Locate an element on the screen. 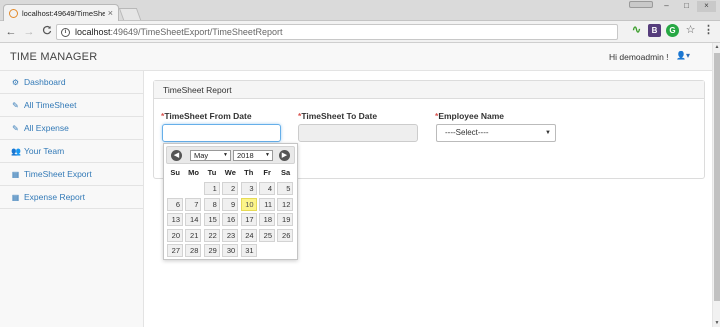 This screenshot has width=720, height=327. sidebar-item-dashboard: ⚙ Dashboard is located at coordinates (71, 82).